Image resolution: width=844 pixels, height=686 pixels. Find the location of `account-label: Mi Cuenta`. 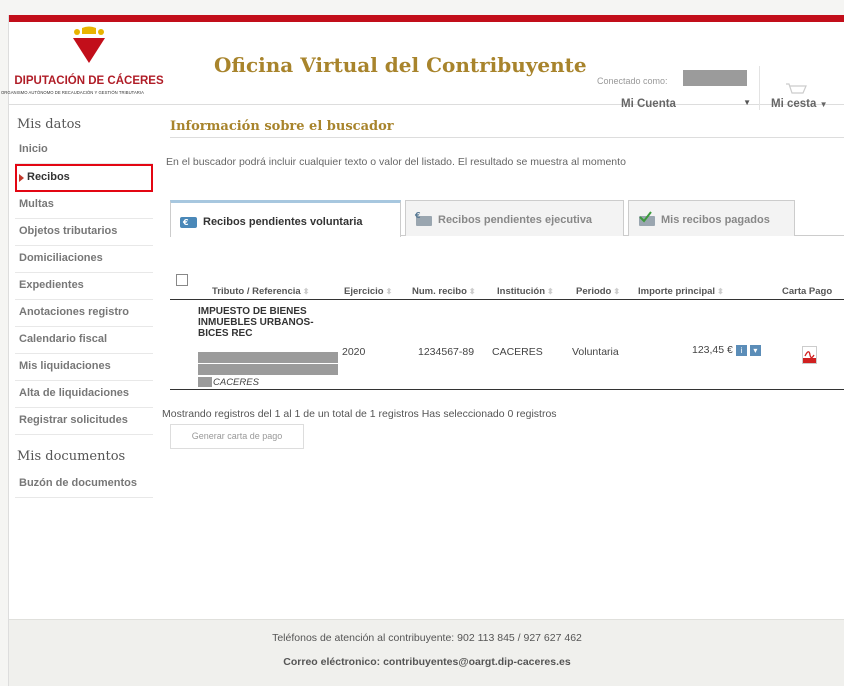

account-label: Mi Cuenta is located at coordinates (648, 104).